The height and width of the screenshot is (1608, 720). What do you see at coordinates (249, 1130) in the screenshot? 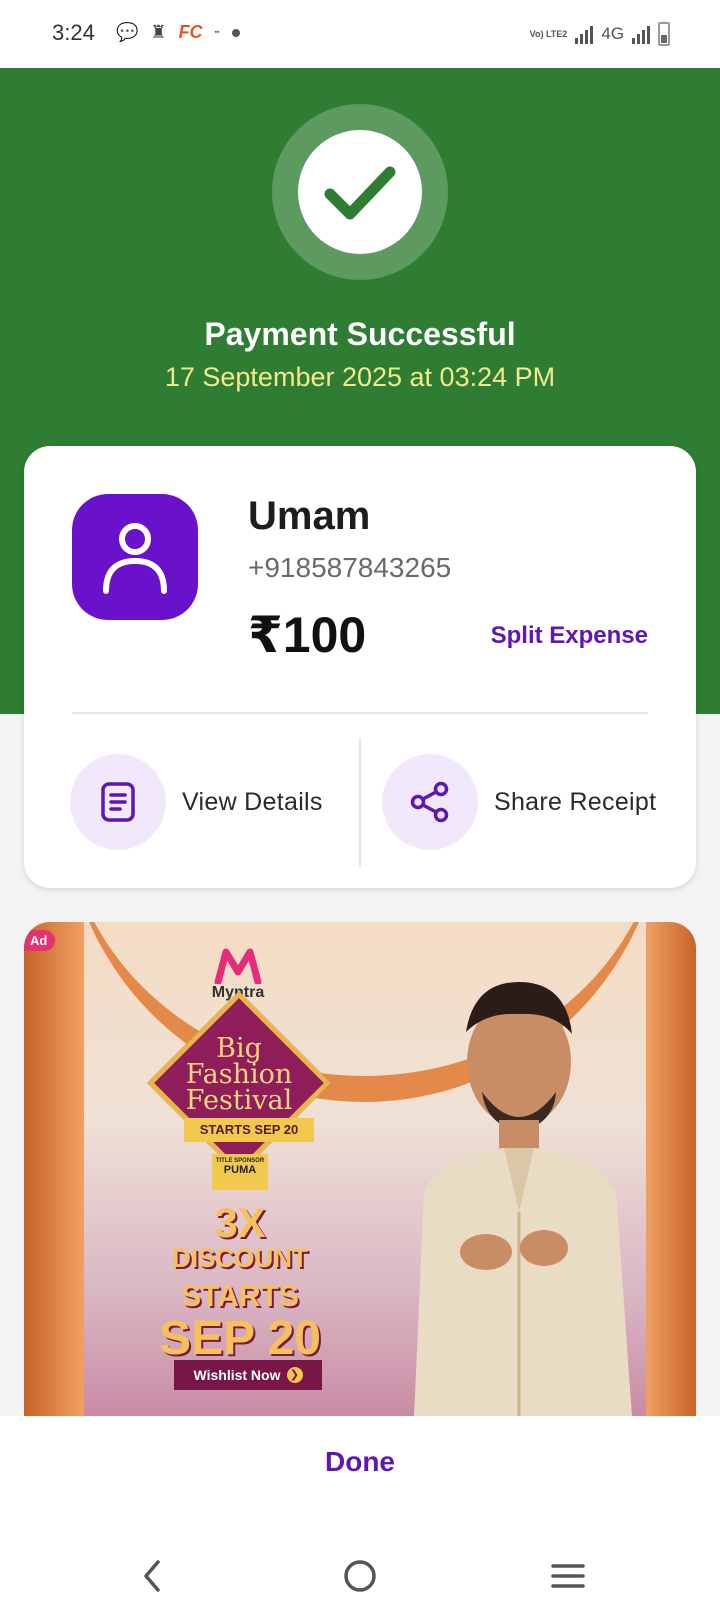
I see `festival-start-ribbon: STARTS SEP 20` at bounding box center [249, 1130].